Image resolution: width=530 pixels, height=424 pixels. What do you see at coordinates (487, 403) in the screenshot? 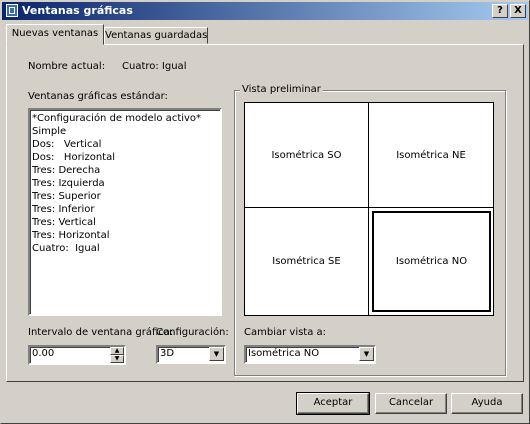
I see `help-button: Ayuda` at bounding box center [487, 403].